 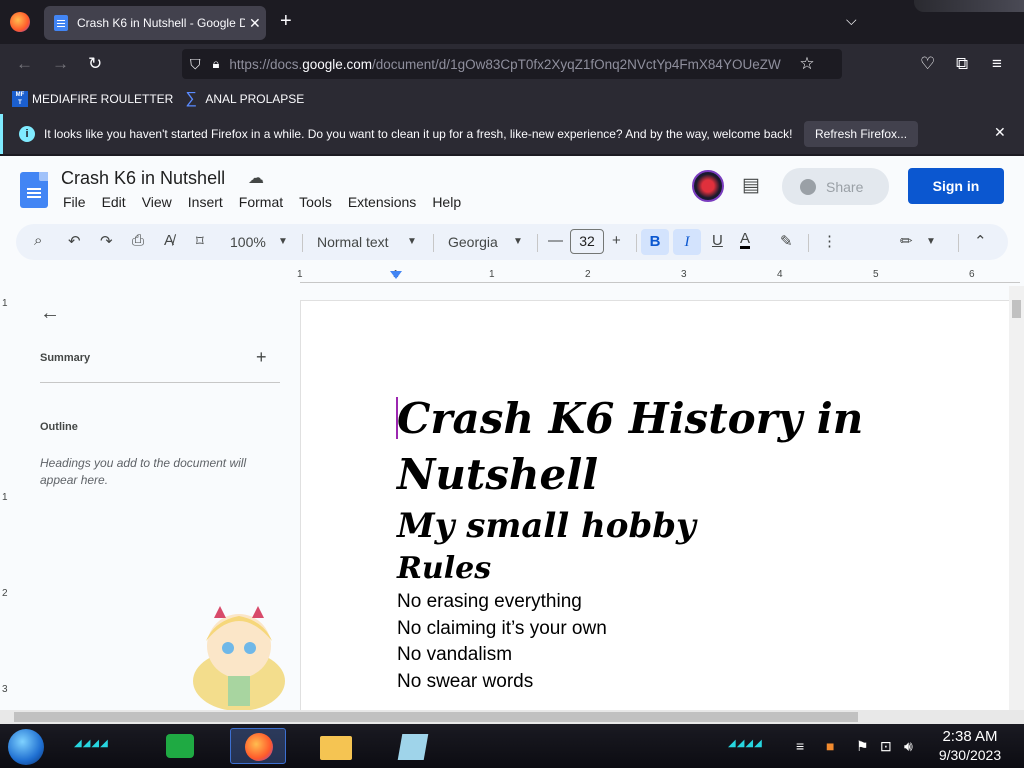 What do you see at coordinates (630, 526) in the screenshot?
I see `doc-subtitle: My small hobby` at bounding box center [630, 526].